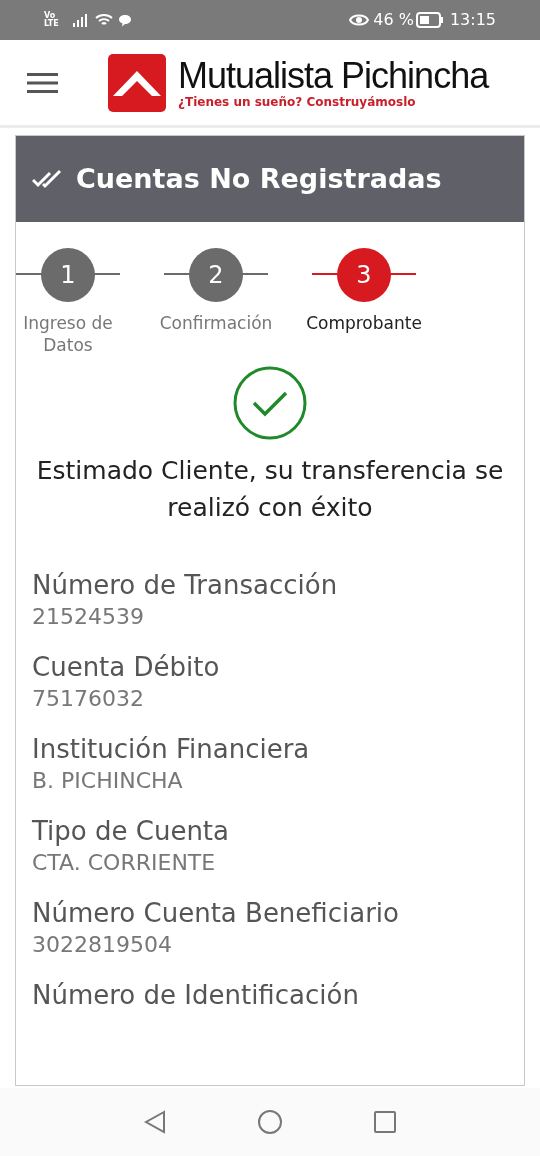 This screenshot has height=1156, width=540. Describe the element at coordinates (270, 489) in the screenshot. I see `success-message: Estimado Cliente, su transferencia se realizó con éxito` at that location.